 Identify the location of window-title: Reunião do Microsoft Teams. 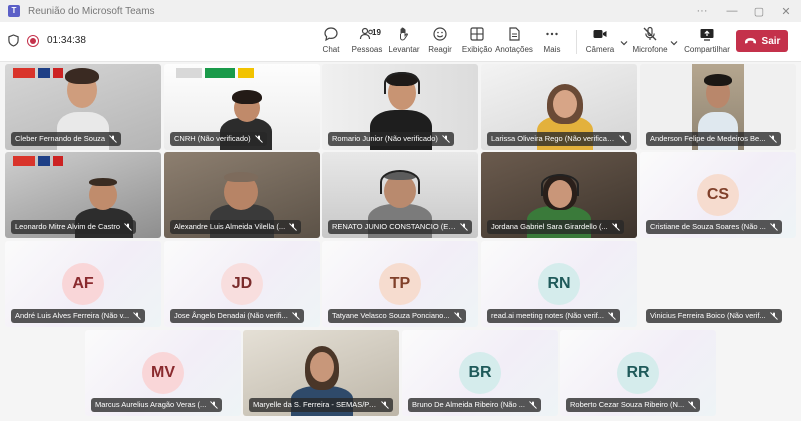
(91, 11).